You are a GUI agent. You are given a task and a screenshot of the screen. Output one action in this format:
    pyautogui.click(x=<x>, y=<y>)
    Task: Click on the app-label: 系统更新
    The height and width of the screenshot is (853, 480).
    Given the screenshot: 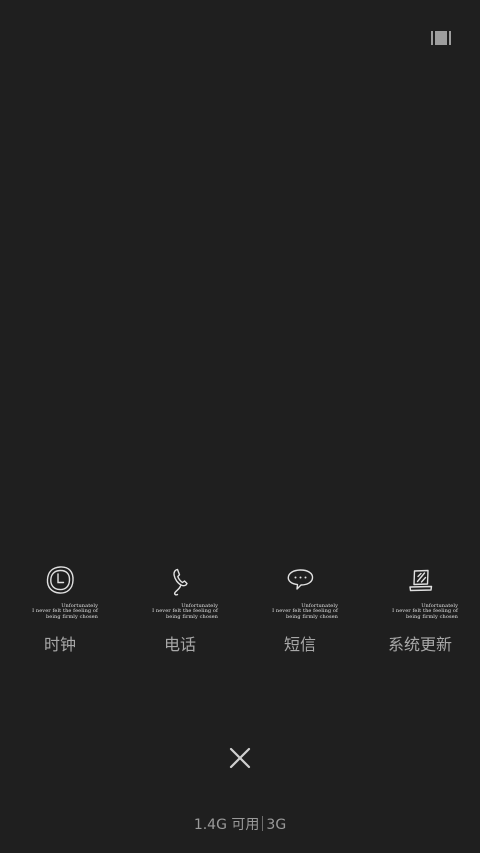 What is the action you would take?
    pyautogui.click(x=419, y=644)
    